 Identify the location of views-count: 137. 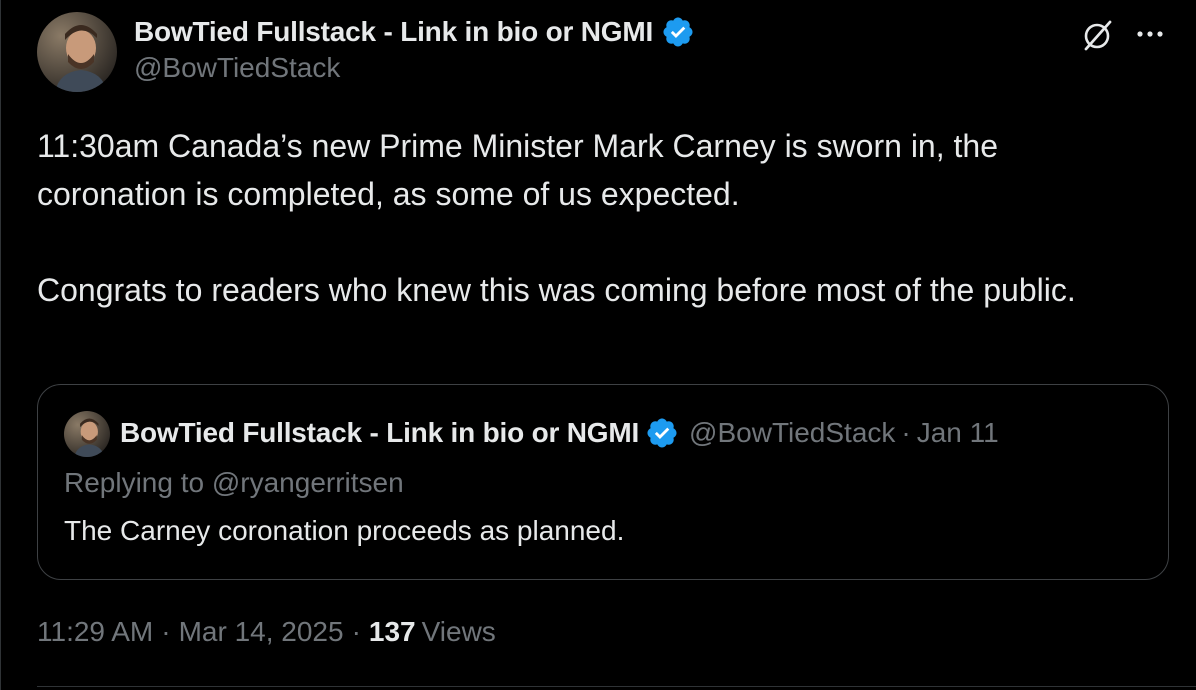
(392, 632).